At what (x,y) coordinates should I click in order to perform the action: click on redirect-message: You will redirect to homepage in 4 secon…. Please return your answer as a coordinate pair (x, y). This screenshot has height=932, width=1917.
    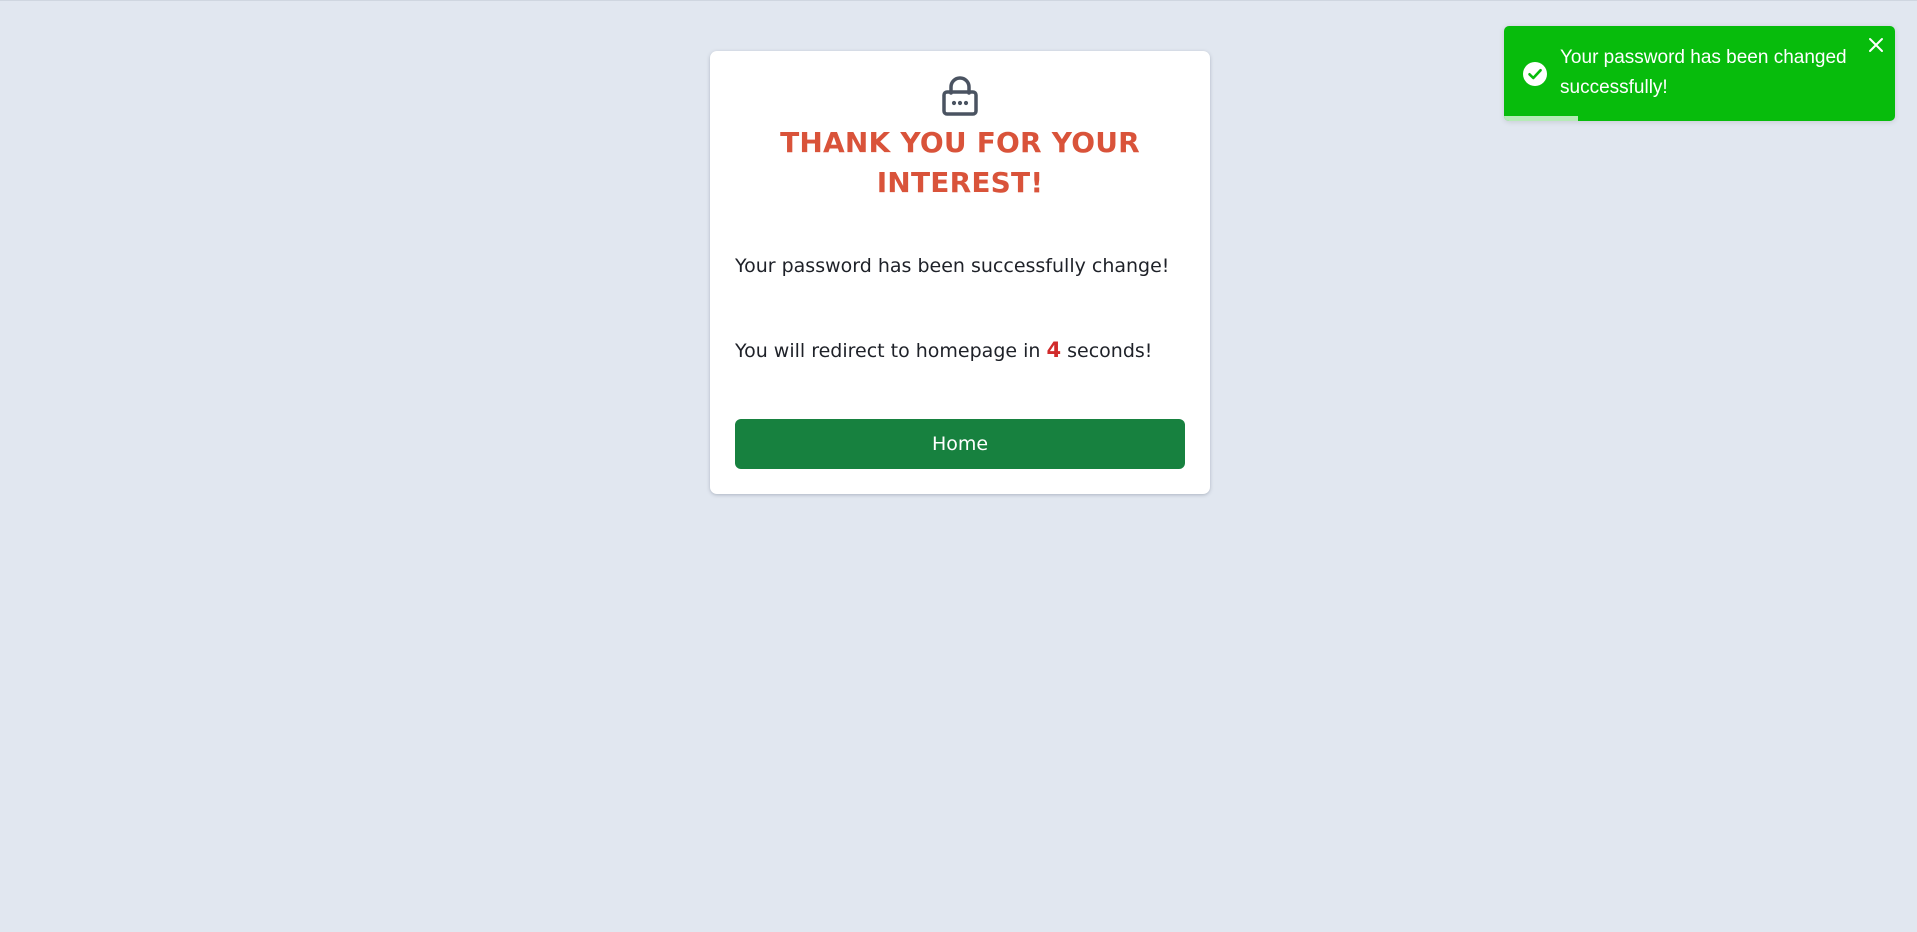
    Looking at the image, I should click on (943, 350).